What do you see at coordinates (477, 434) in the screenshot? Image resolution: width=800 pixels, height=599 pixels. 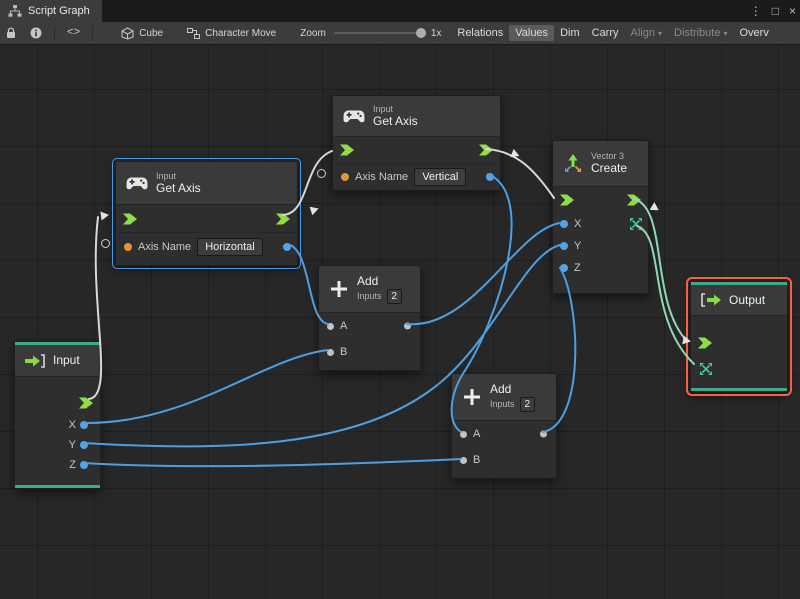 I see `port-label: A` at bounding box center [477, 434].